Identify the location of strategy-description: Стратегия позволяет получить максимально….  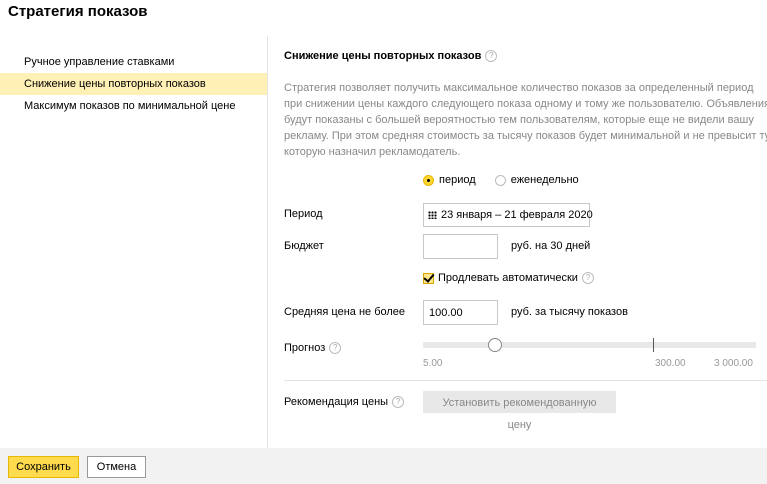
(525, 120).